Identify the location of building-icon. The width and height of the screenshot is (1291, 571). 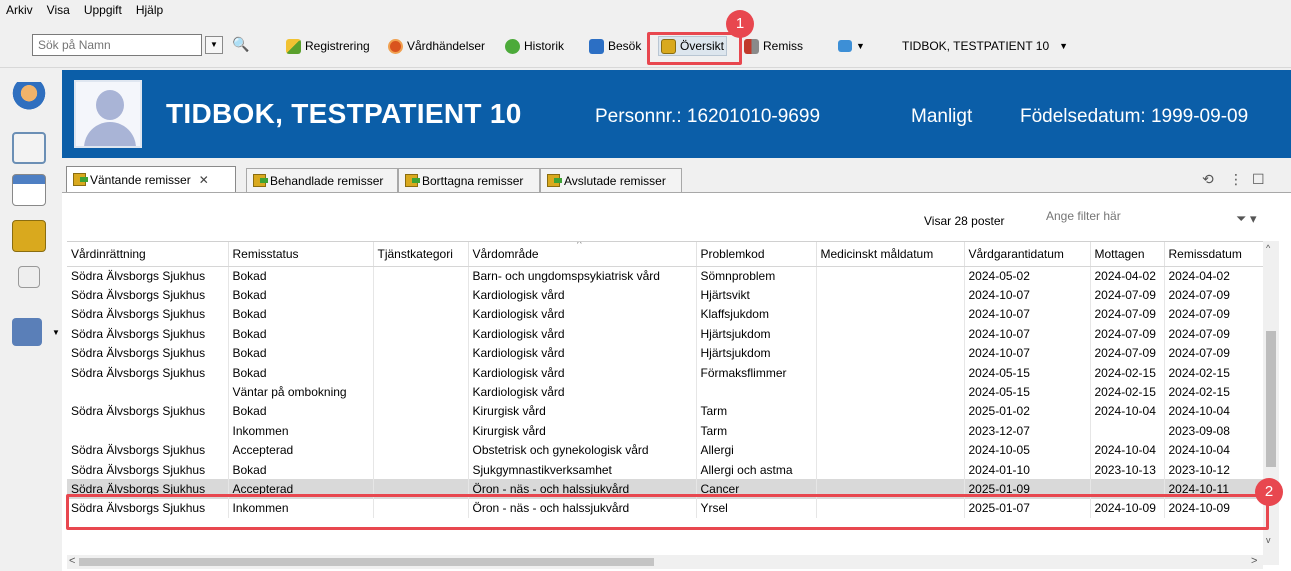
(27, 332).